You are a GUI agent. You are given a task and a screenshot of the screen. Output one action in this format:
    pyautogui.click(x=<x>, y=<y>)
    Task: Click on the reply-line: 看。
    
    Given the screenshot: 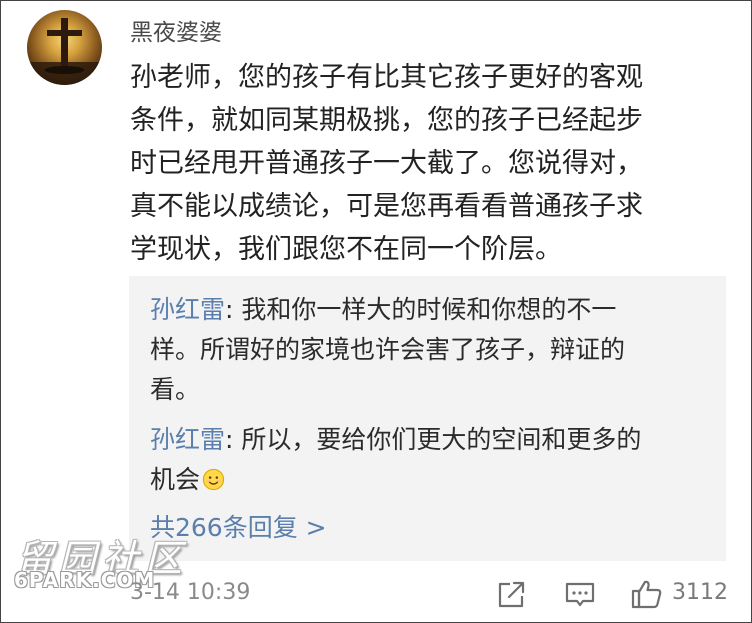 What is the action you would take?
    pyautogui.click(x=175, y=389)
    